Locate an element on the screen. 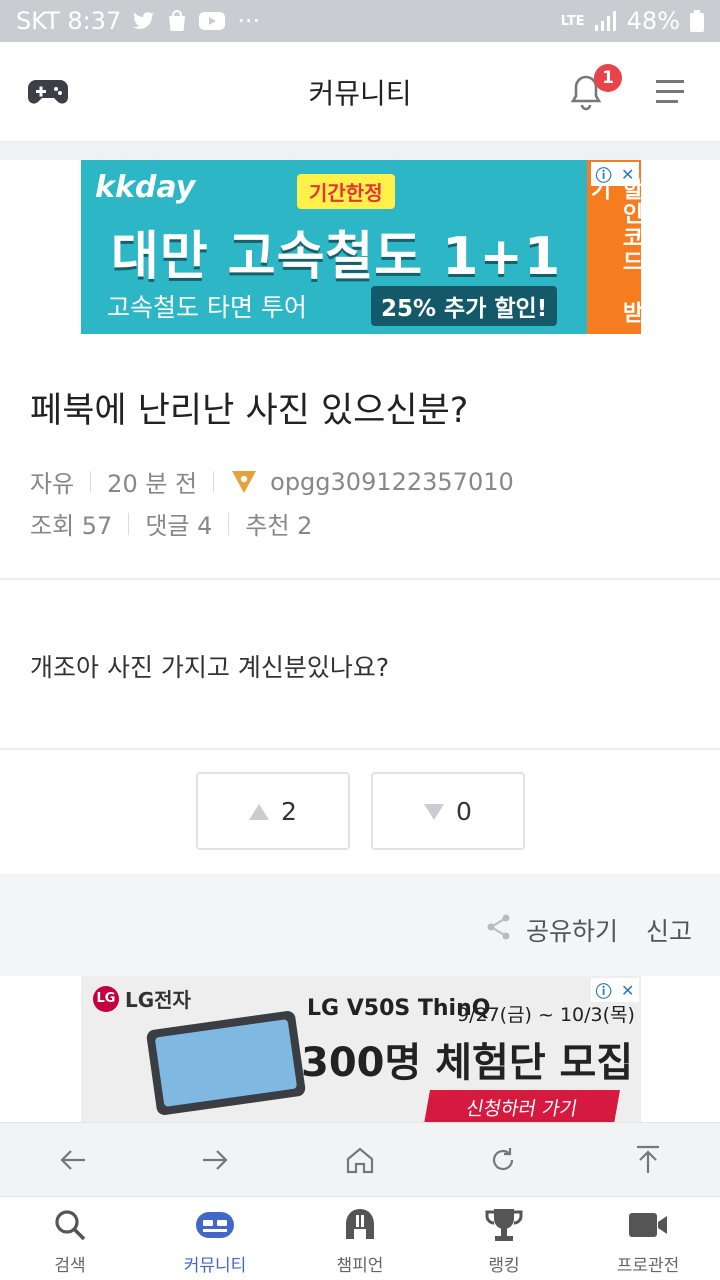 Image resolution: width=720 pixels, height=1280 pixels. phone-image is located at coordinates (226, 1063).